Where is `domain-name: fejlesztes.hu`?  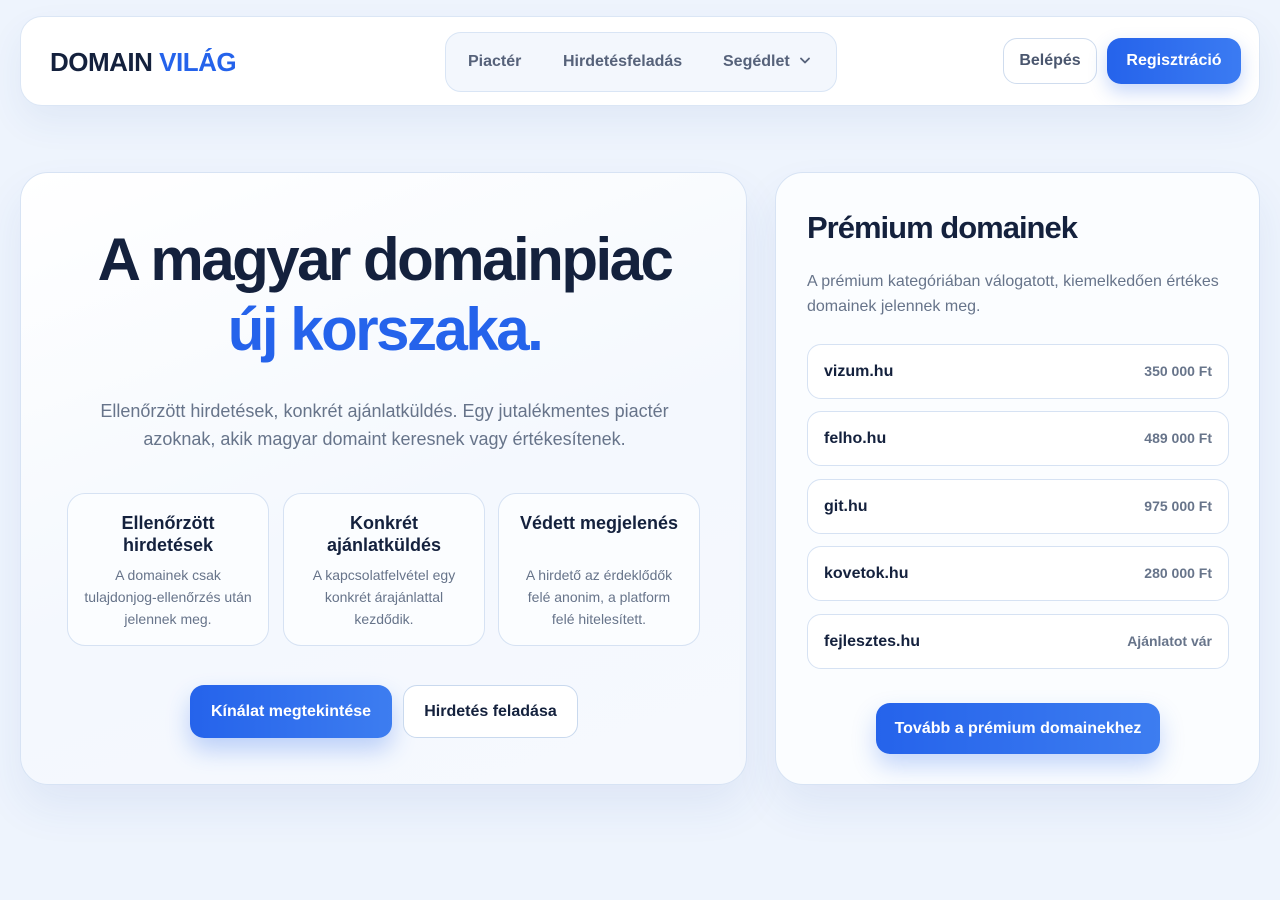
domain-name: fejlesztes.hu is located at coordinates (872, 641).